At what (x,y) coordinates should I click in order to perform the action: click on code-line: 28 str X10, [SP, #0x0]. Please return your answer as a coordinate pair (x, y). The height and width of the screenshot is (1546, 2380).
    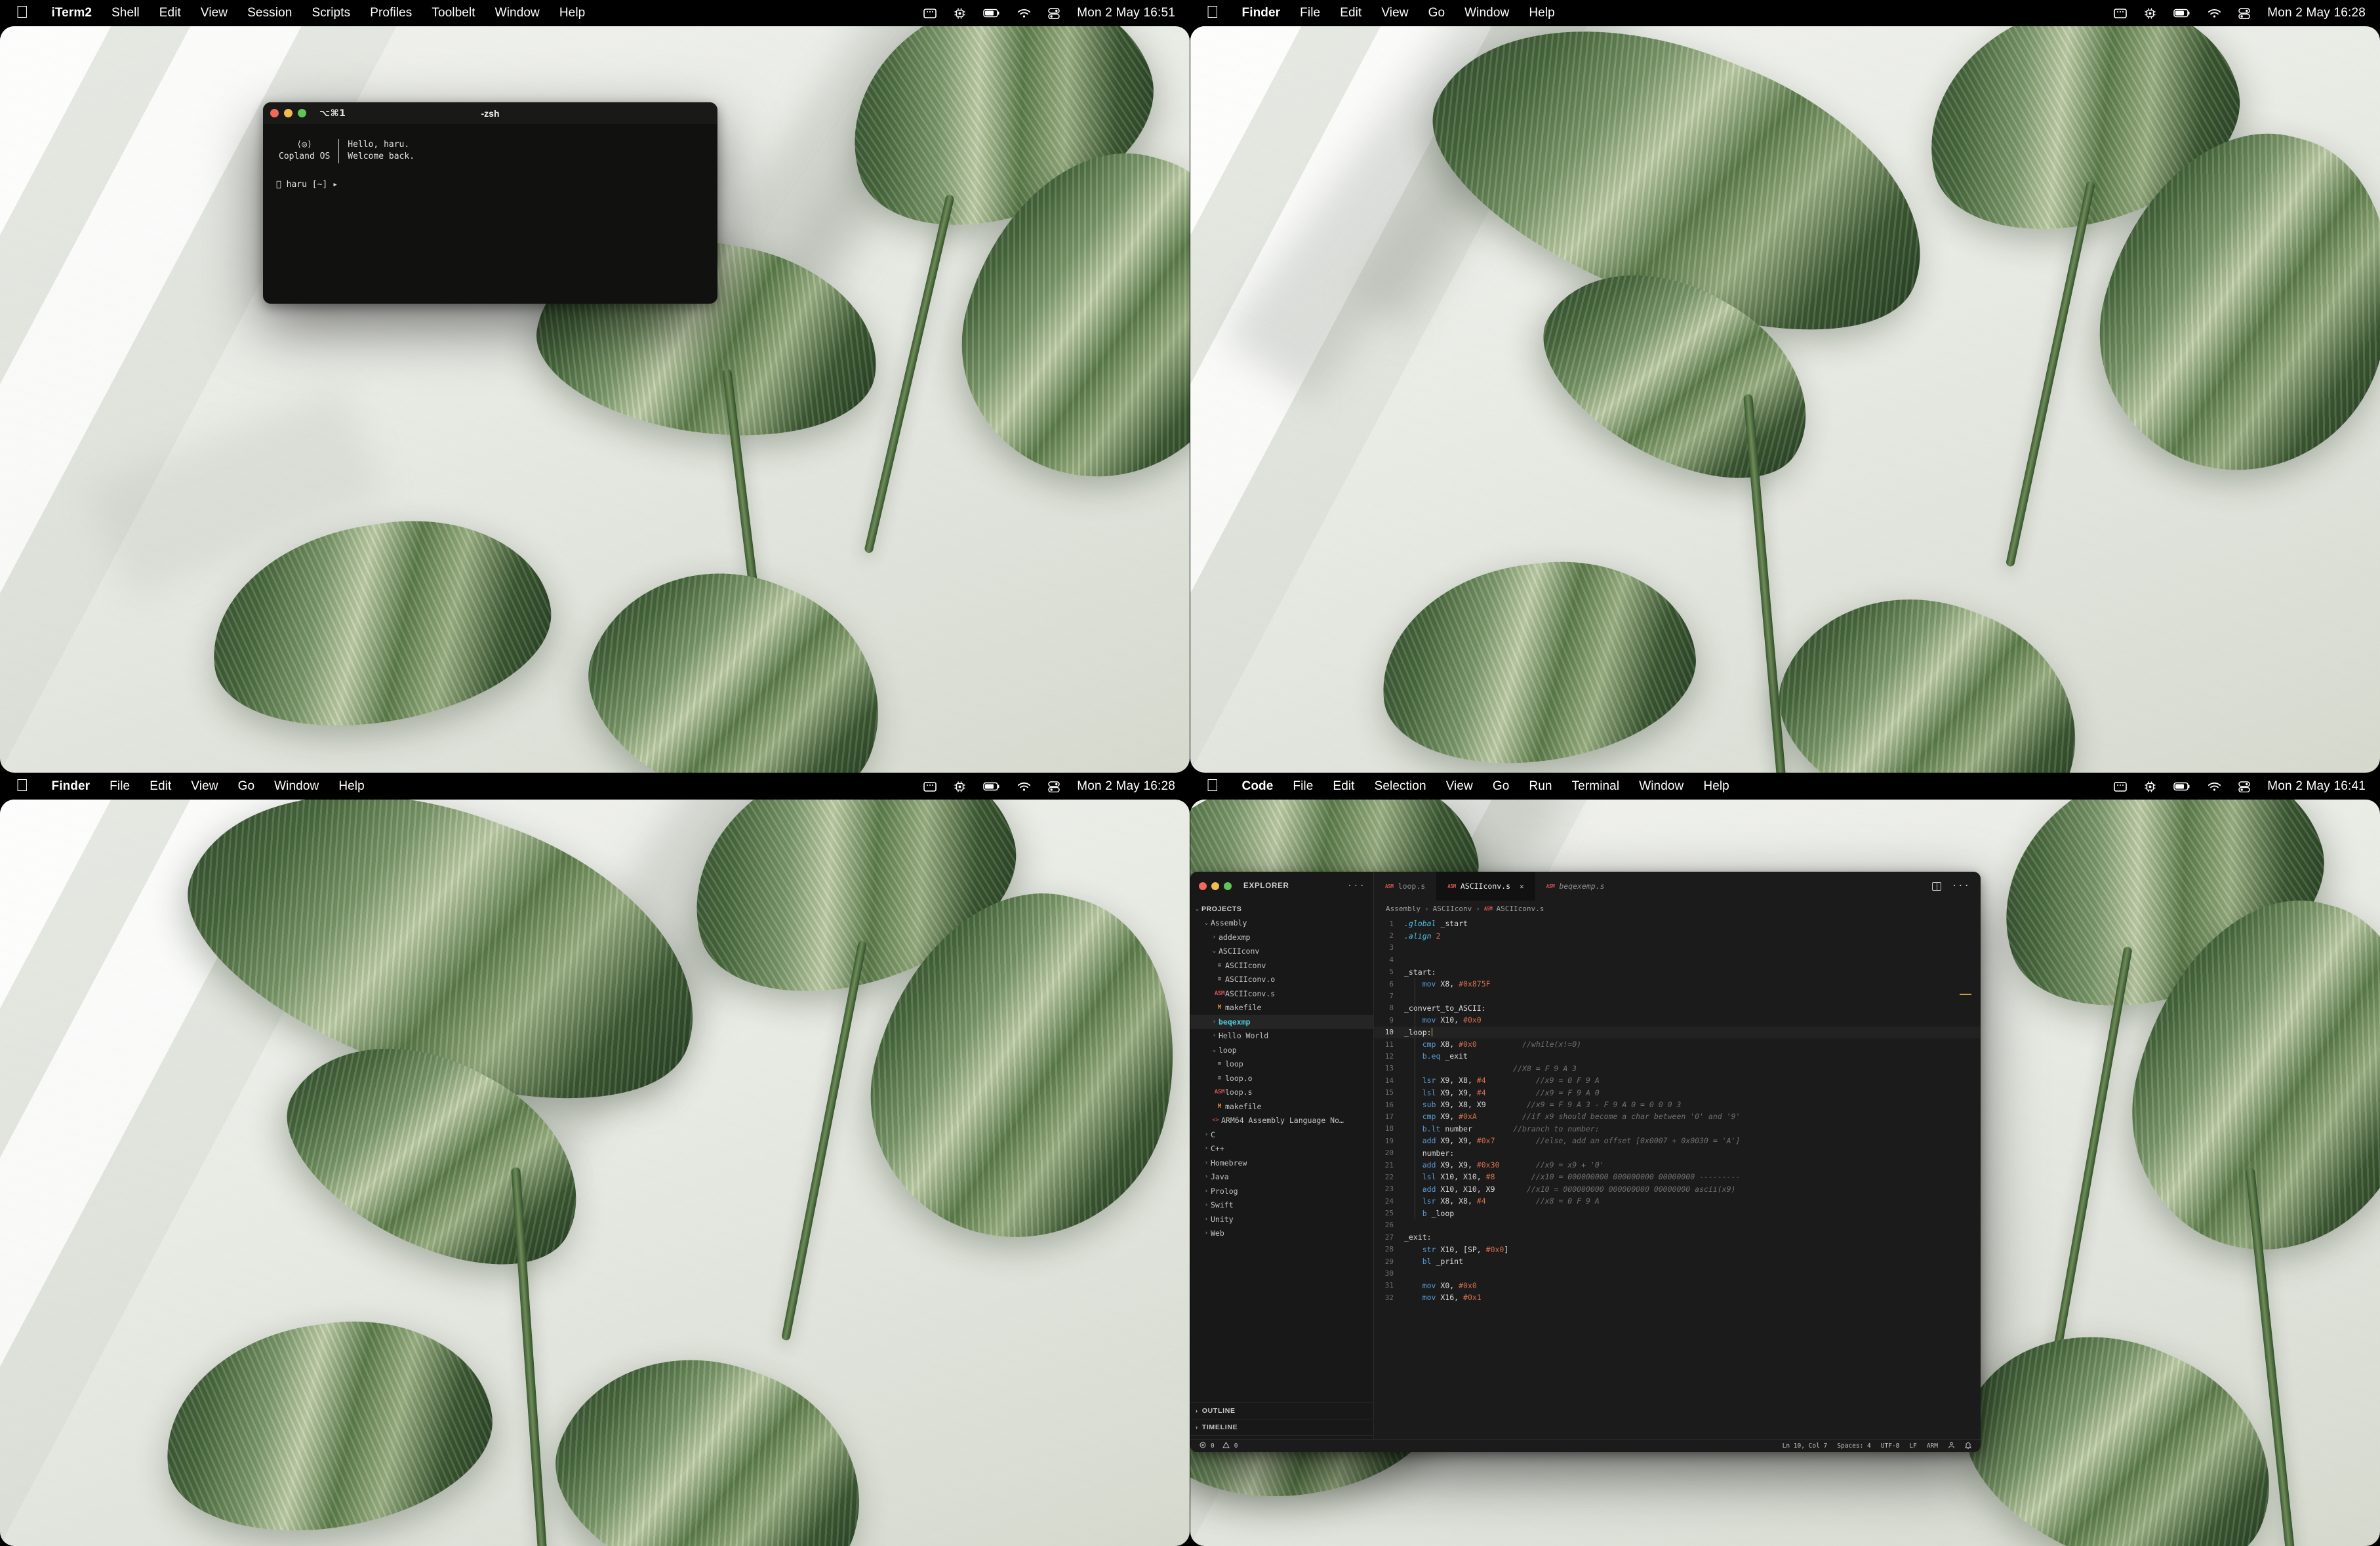
    Looking at the image, I should click on (1677, 1249).